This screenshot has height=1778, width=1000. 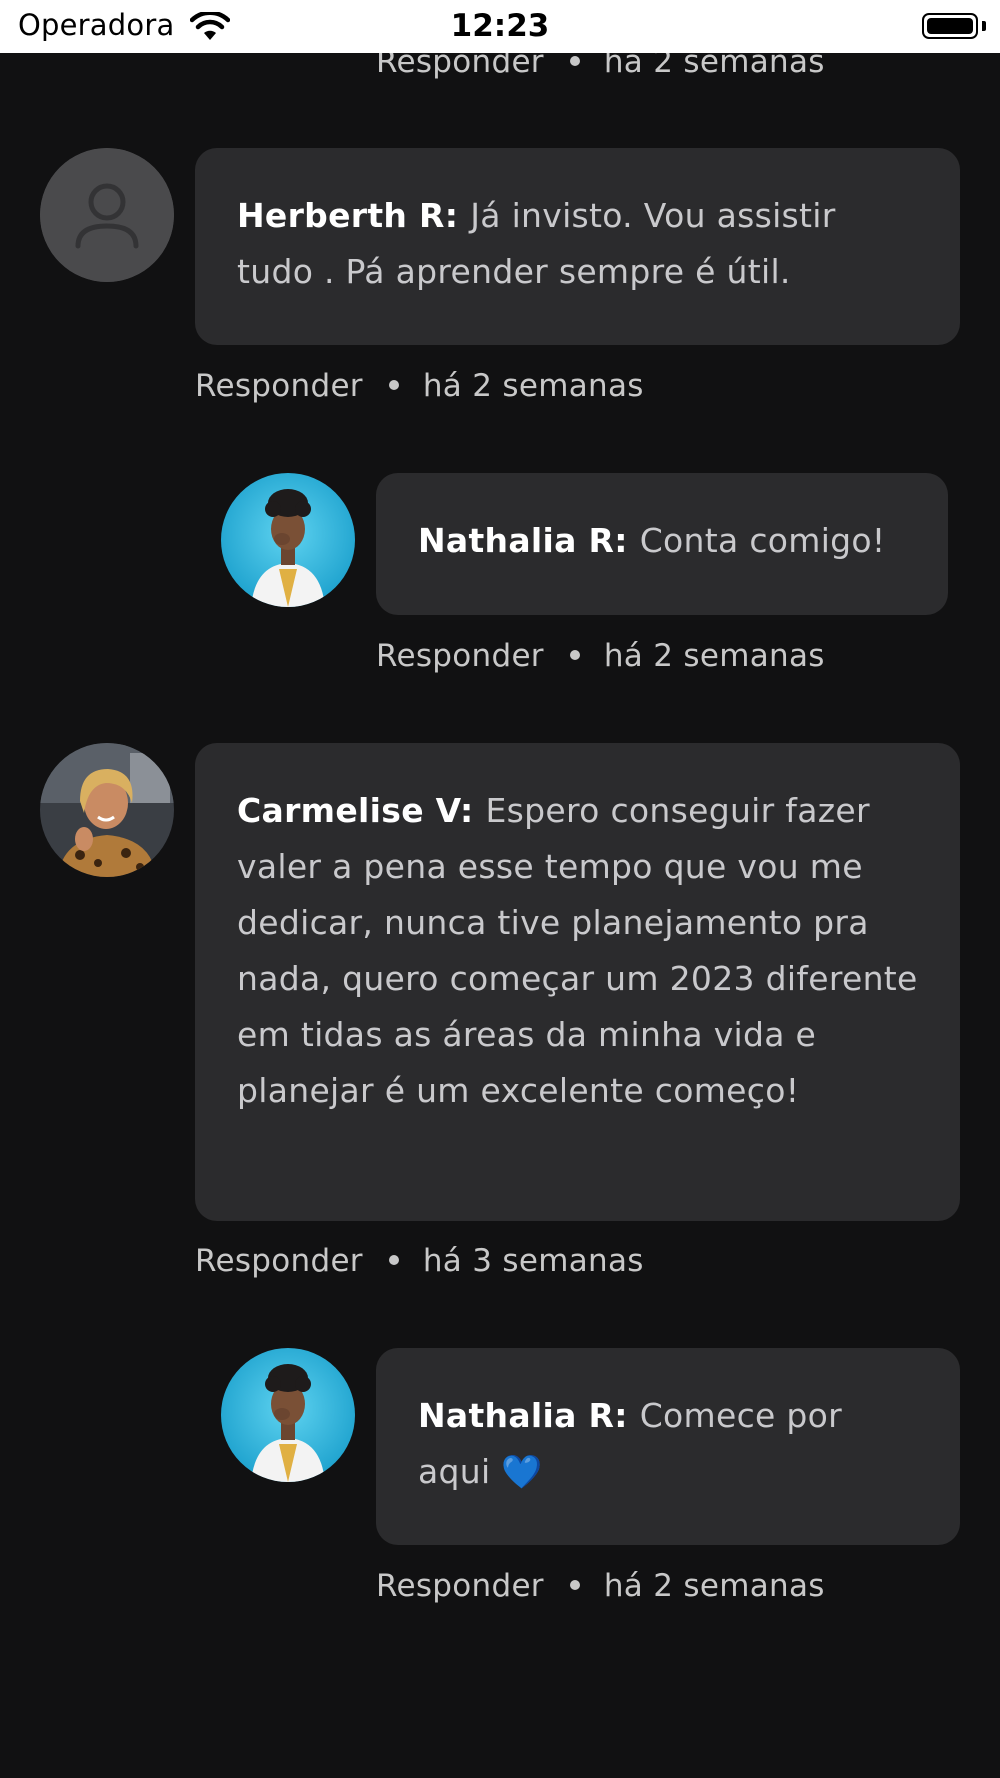 I want to click on battery-tip, so click(x=984, y=26).